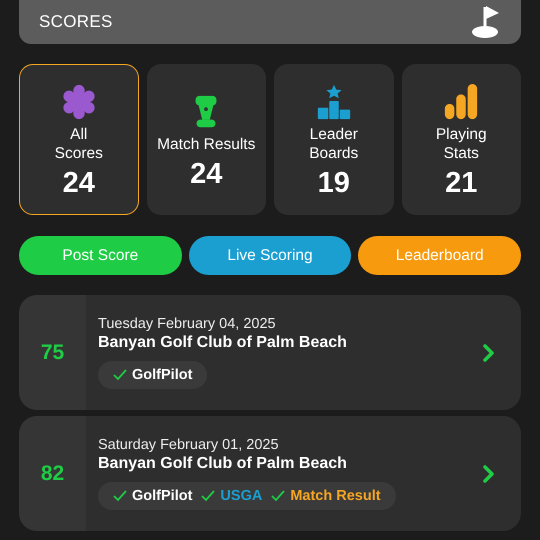  What do you see at coordinates (206, 144) in the screenshot?
I see `tile-label: Match Results` at bounding box center [206, 144].